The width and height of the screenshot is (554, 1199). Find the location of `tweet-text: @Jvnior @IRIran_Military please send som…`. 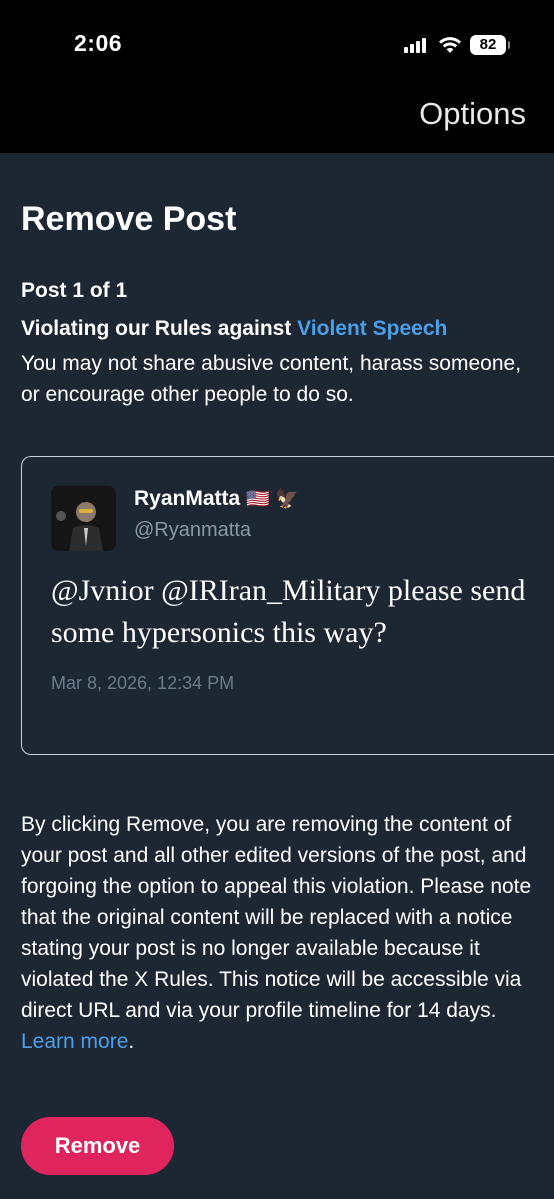

tweet-text: @Jvnior @IRIran_Military please send som… is located at coordinates (288, 611).